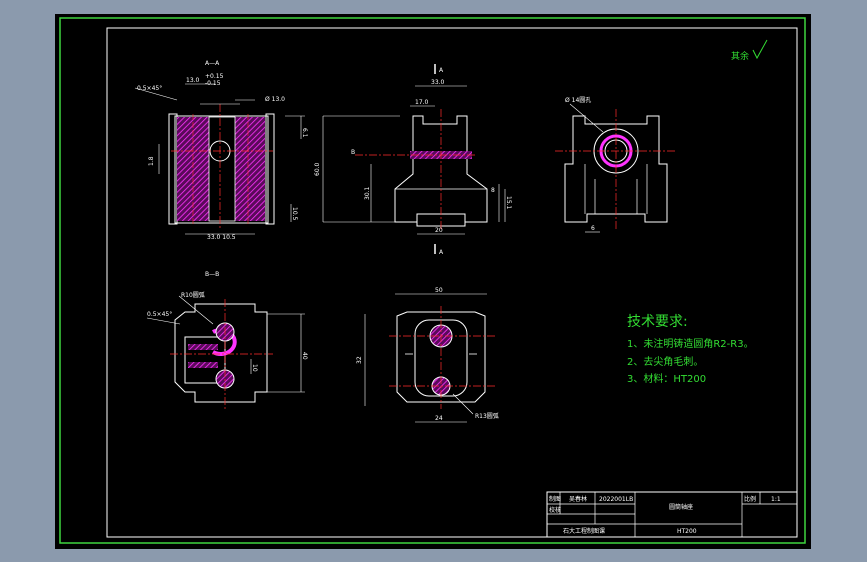 Image resolution: width=867 pixels, height=562 pixels. Describe the element at coordinates (750, 499) in the screenshot. I see `tb-scale-label: 比例` at that location.